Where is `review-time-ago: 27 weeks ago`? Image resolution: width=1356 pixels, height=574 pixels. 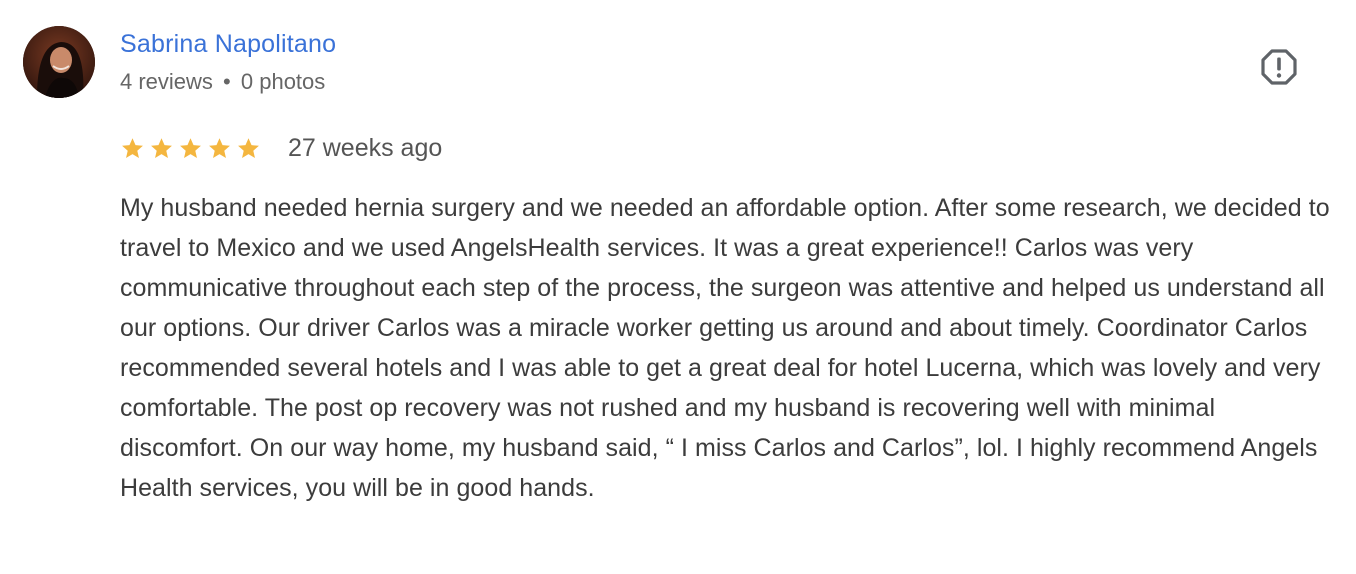
review-time-ago: 27 weeks ago is located at coordinates (365, 147).